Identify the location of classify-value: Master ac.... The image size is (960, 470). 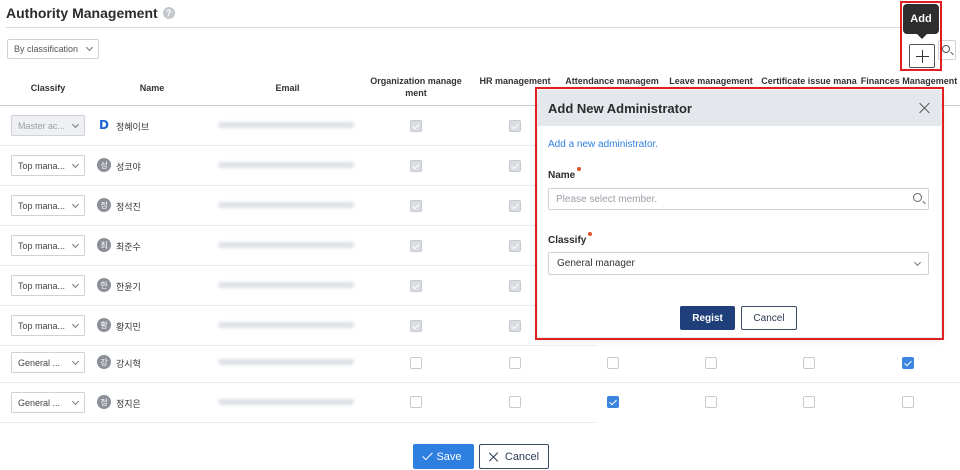
(42, 125).